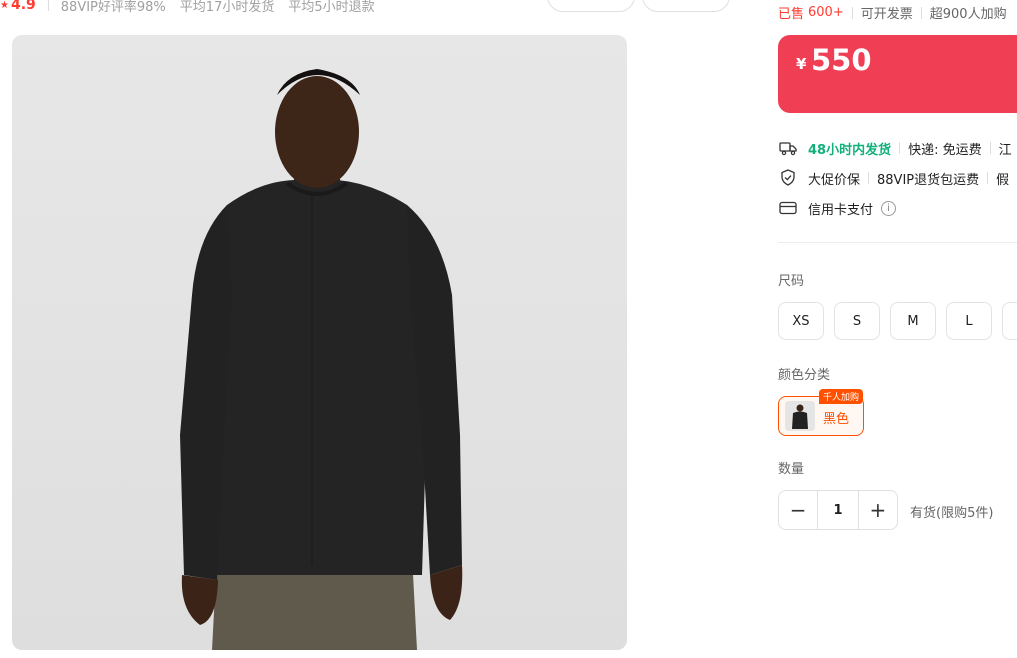 The height and width of the screenshot is (658, 1017). What do you see at coordinates (895, 148) in the screenshot?
I see `shipping-row: 48小时内发货 快递: 免运费 江` at bounding box center [895, 148].